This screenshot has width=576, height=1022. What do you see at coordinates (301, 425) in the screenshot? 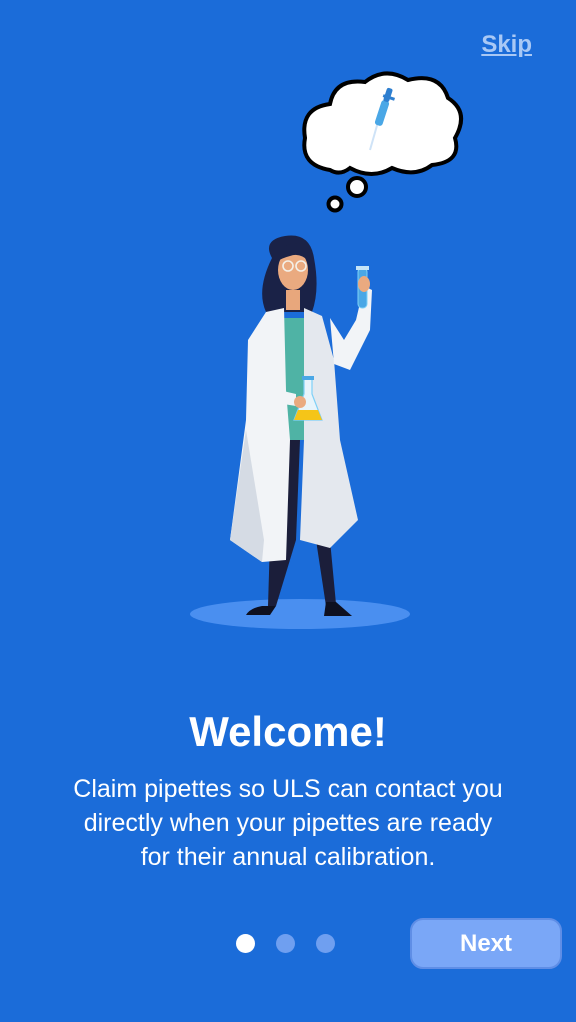
I see `scientist-figure` at bounding box center [301, 425].